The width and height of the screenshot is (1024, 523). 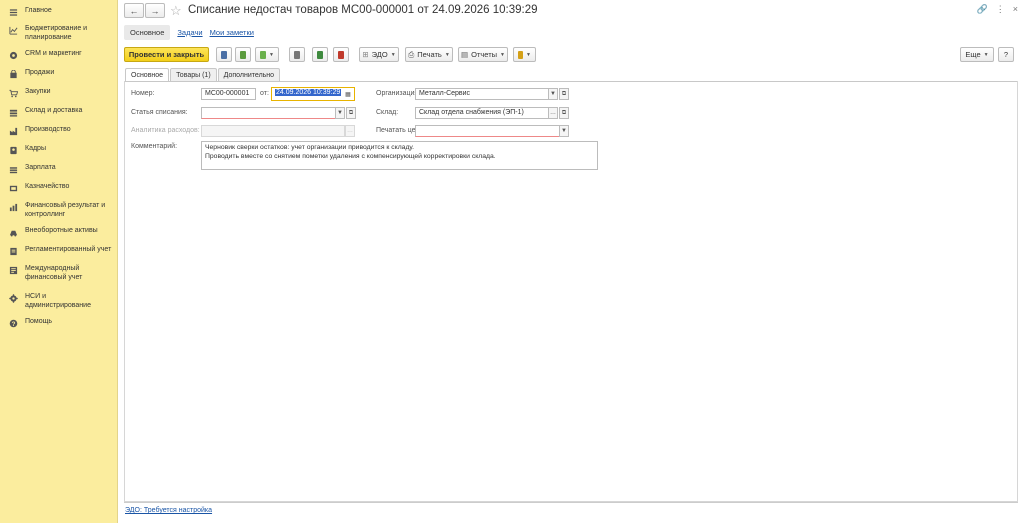 I want to click on sidebar-item-budgeting: Бюджетирование и планирование, so click(x=58, y=33).